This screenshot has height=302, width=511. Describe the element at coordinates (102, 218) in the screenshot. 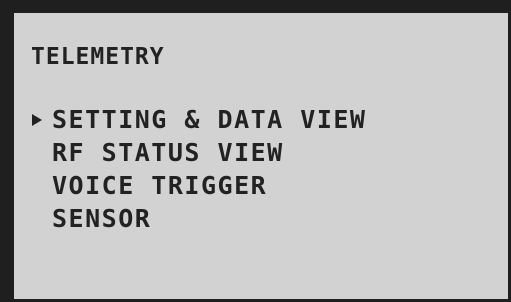

I see `menu-item-label: SENSOR` at that location.